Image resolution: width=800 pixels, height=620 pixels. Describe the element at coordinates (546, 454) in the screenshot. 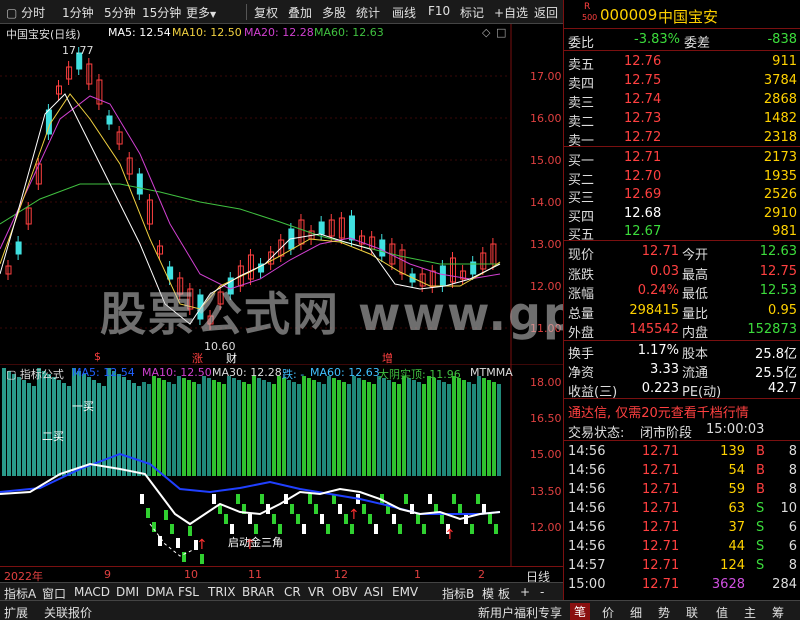

I see `ind-y-tick: 15.00` at that location.